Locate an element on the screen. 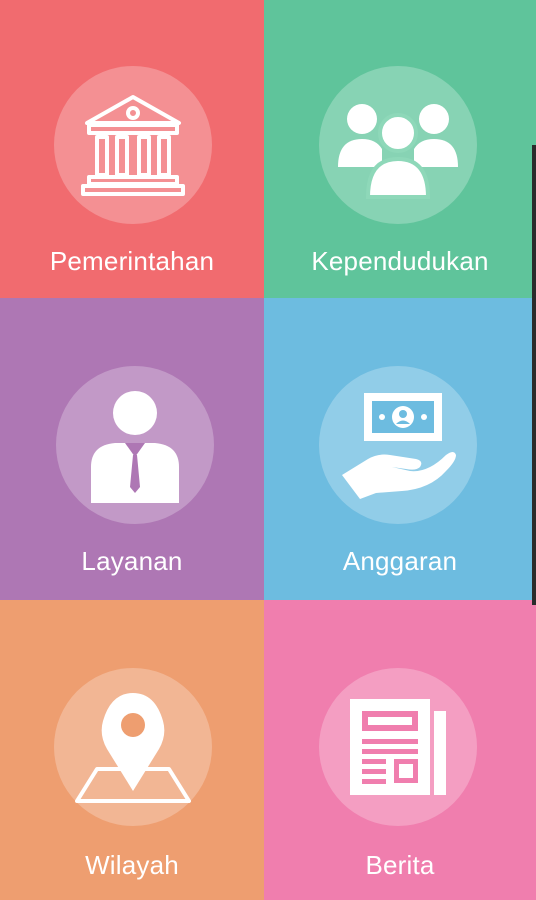  officer-person-icon is located at coordinates (135, 445).